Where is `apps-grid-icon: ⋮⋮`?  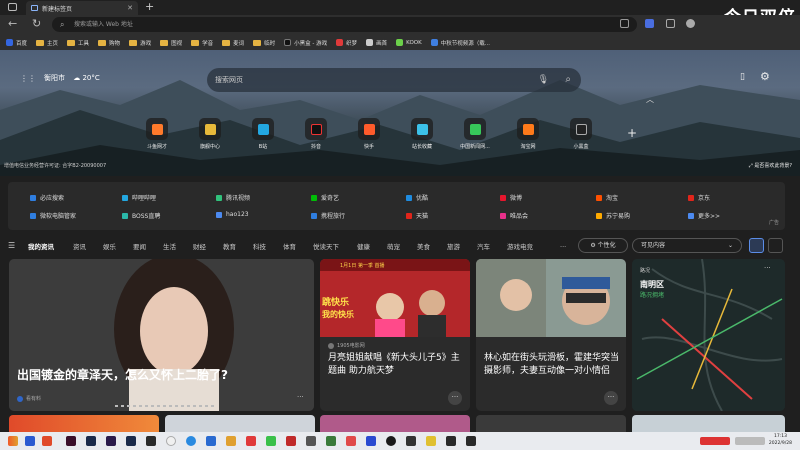 apps-grid-icon: ⋮⋮ is located at coordinates (28, 78).